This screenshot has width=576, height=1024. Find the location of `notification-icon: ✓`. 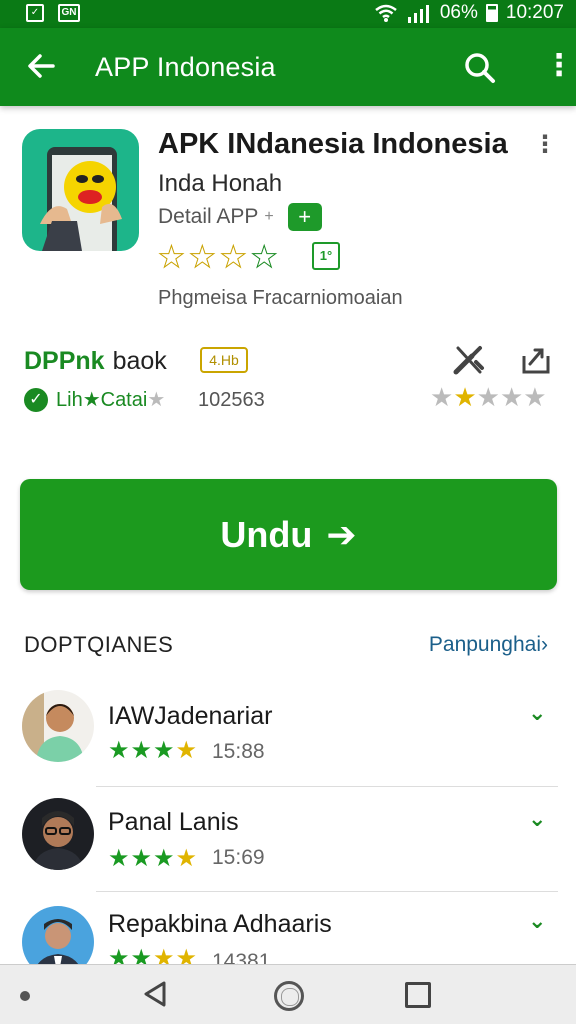

notification-icon: ✓ is located at coordinates (35, 13).